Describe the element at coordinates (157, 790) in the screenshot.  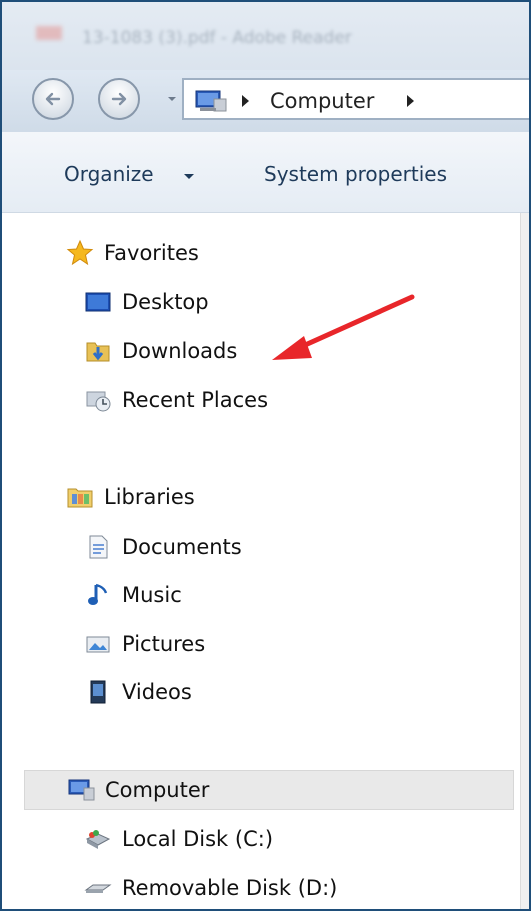
I see `nav-item-label: Computer` at that location.